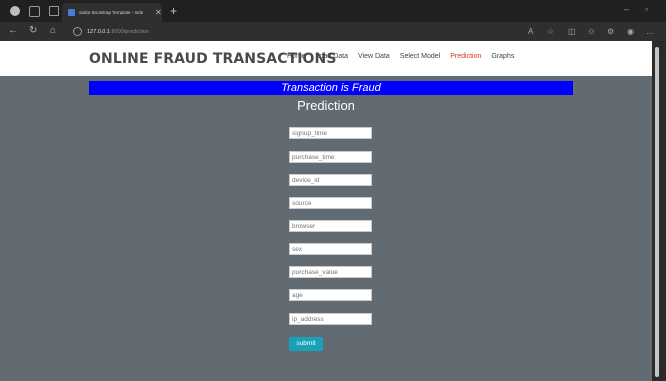 This screenshot has height=381, width=666. What do you see at coordinates (374, 56) in the screenshot?
I see `nav-view-data: View Data` at bounding box center [374, 56].